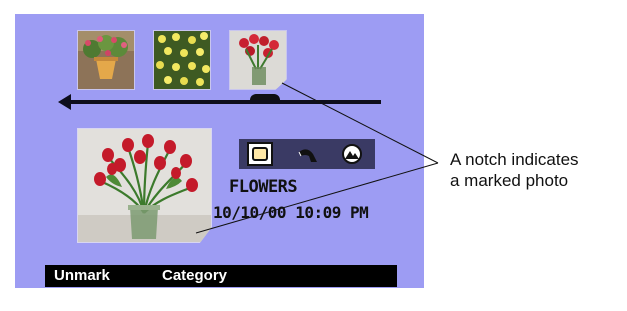  I want to click on mode-selector-bar, so click(307, 154).